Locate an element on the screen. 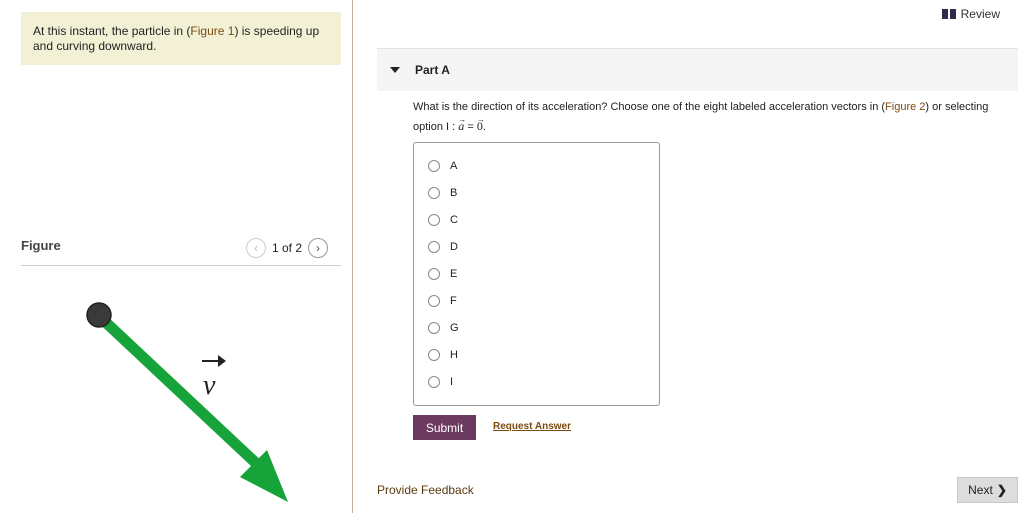  option-label: G is located at coordinates (454, 328).